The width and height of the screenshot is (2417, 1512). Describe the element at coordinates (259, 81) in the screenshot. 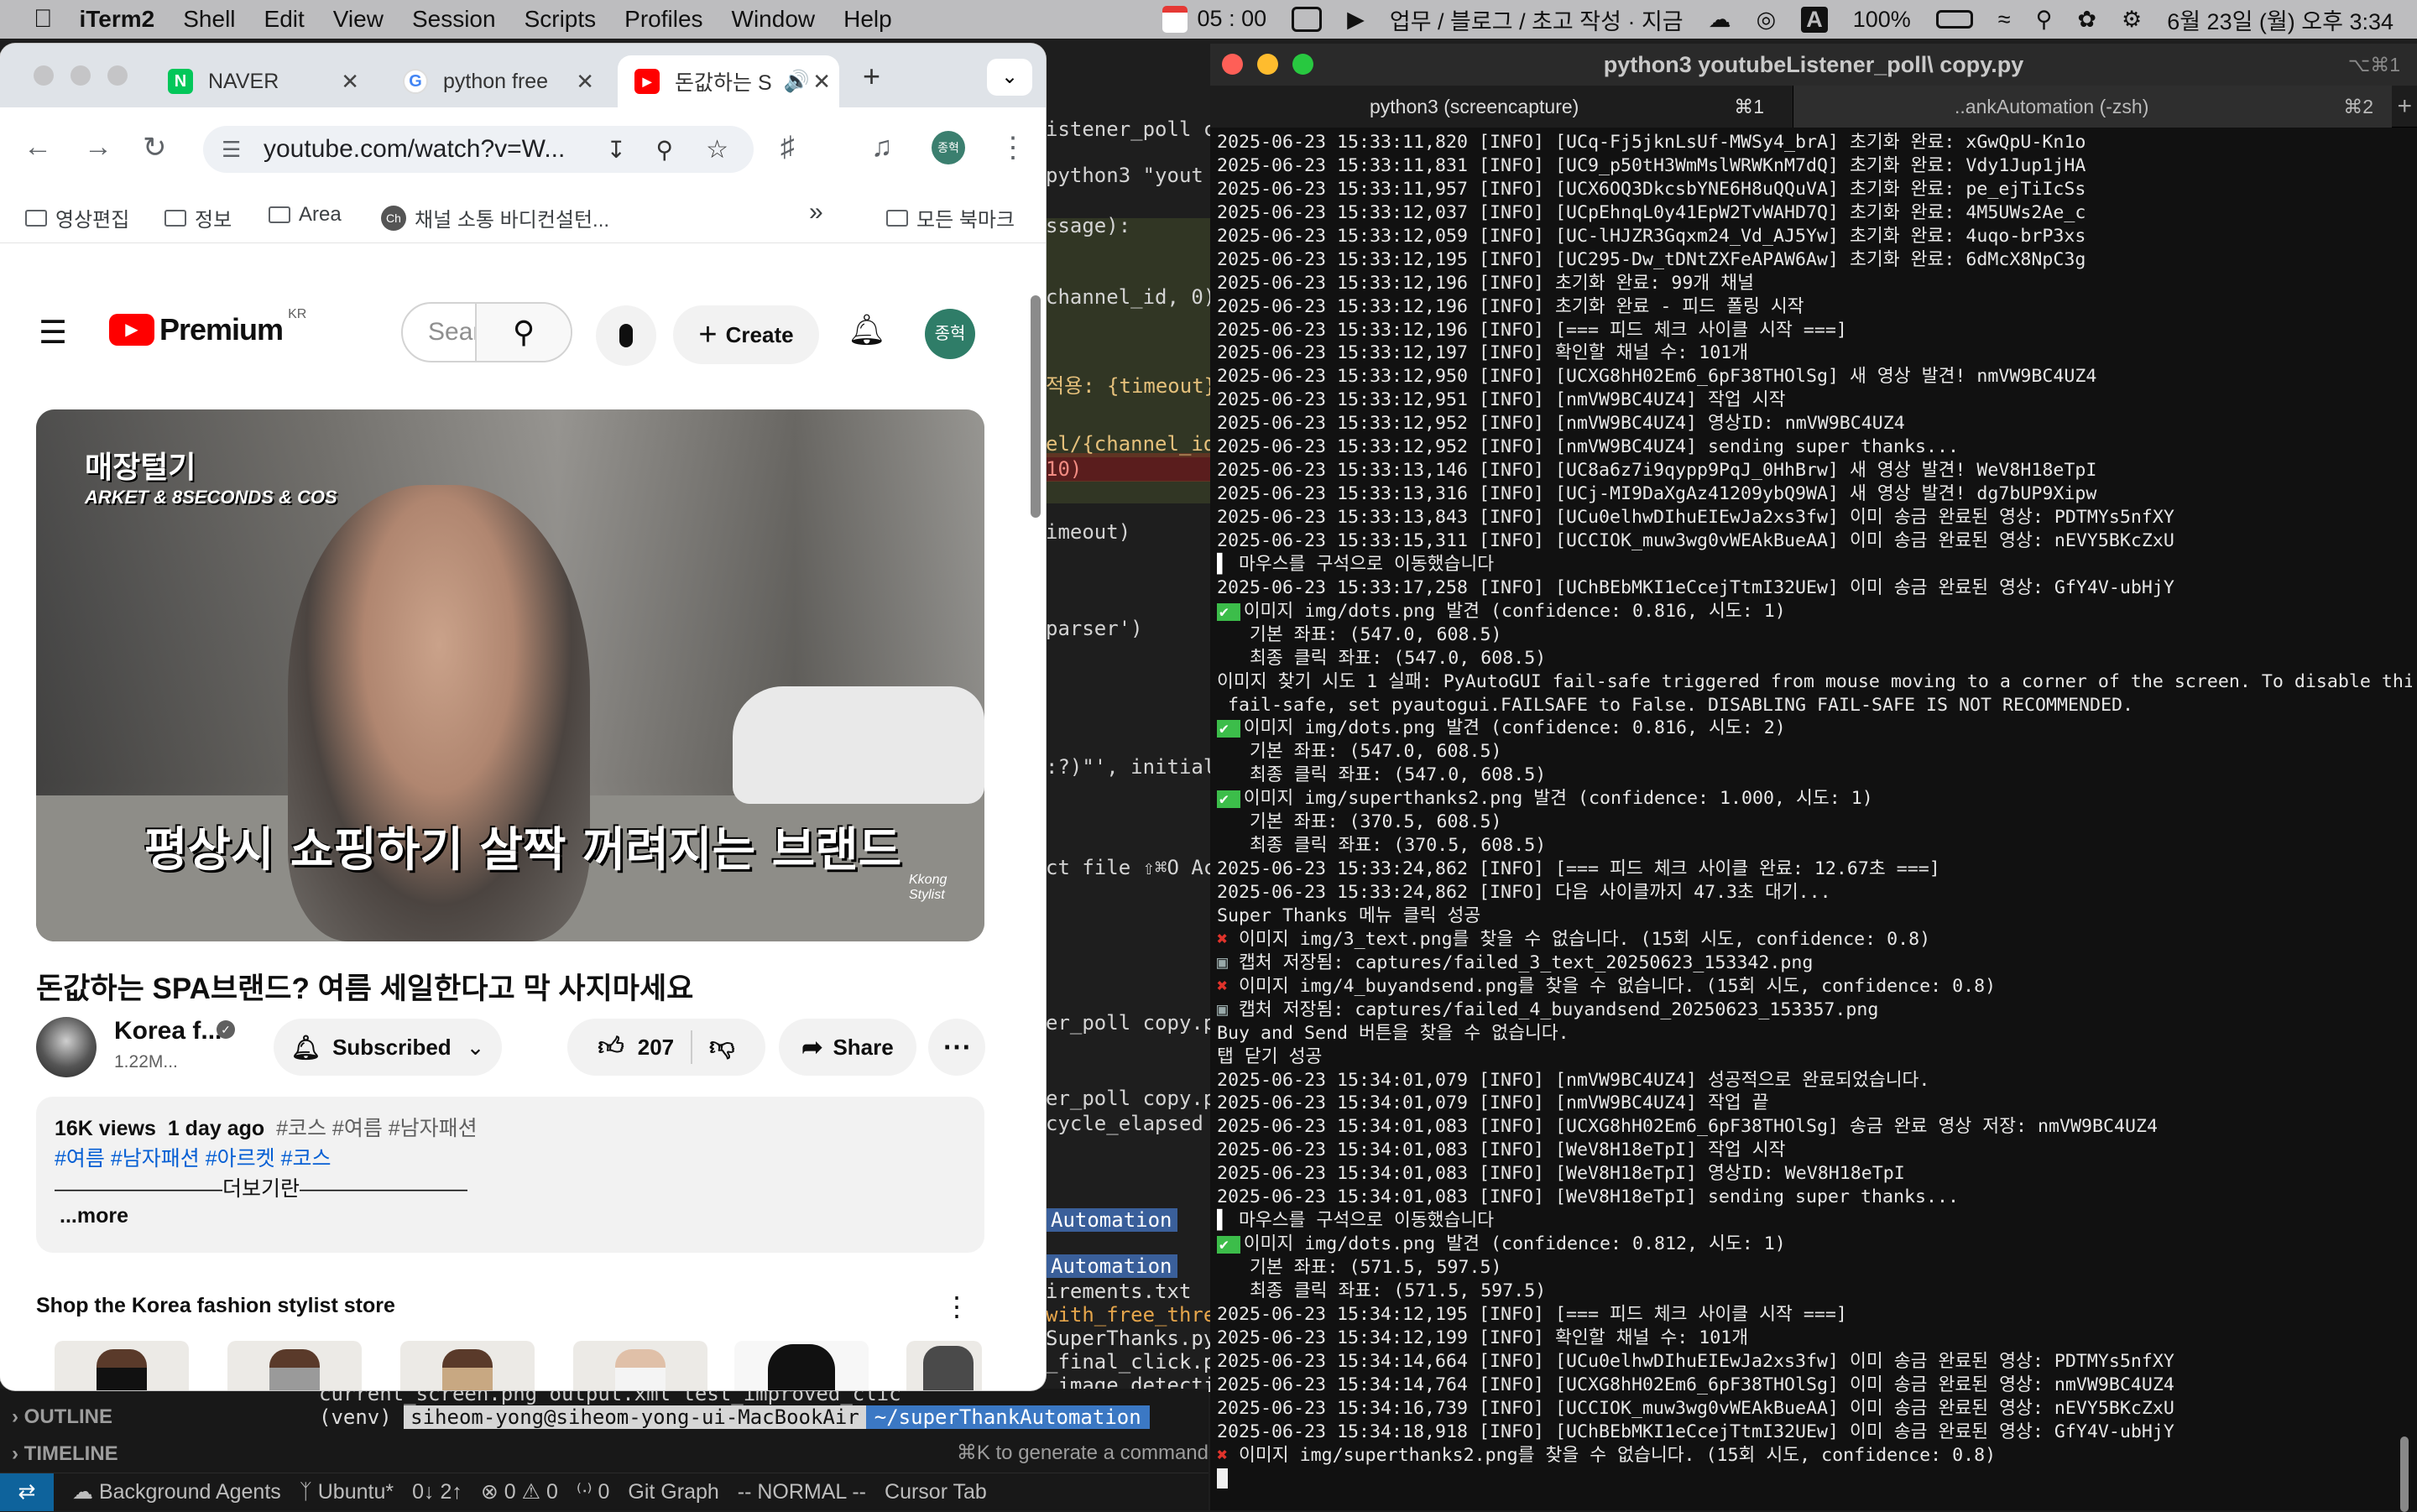

I see `tab-naver: N NAVER ✕` at that location.